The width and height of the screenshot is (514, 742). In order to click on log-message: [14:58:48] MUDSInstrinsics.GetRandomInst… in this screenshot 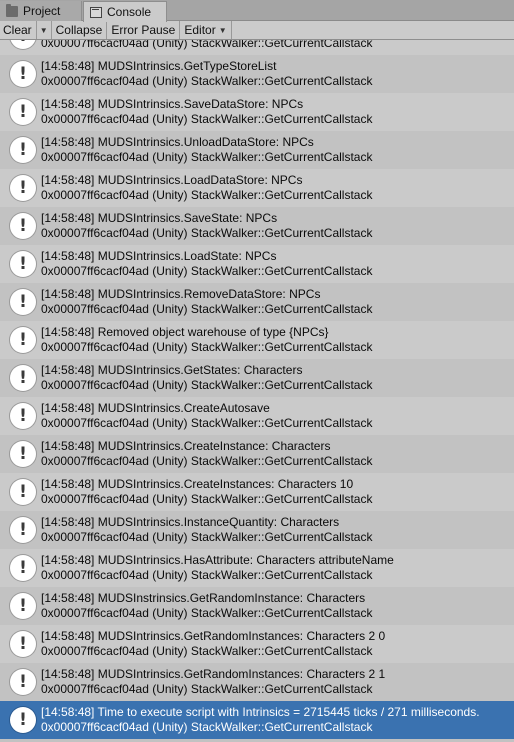, I will do `click(203, 598)`.